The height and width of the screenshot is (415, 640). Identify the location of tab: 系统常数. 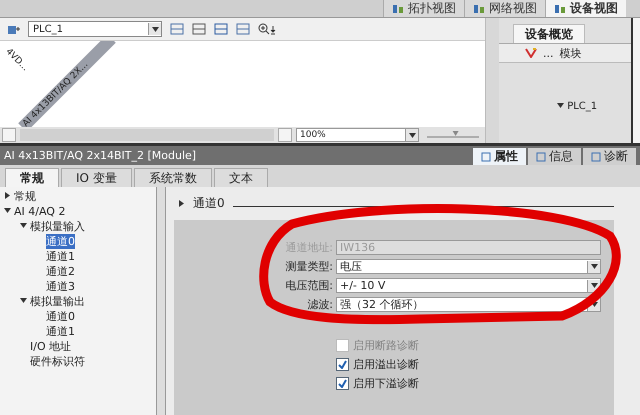
(173, 177).